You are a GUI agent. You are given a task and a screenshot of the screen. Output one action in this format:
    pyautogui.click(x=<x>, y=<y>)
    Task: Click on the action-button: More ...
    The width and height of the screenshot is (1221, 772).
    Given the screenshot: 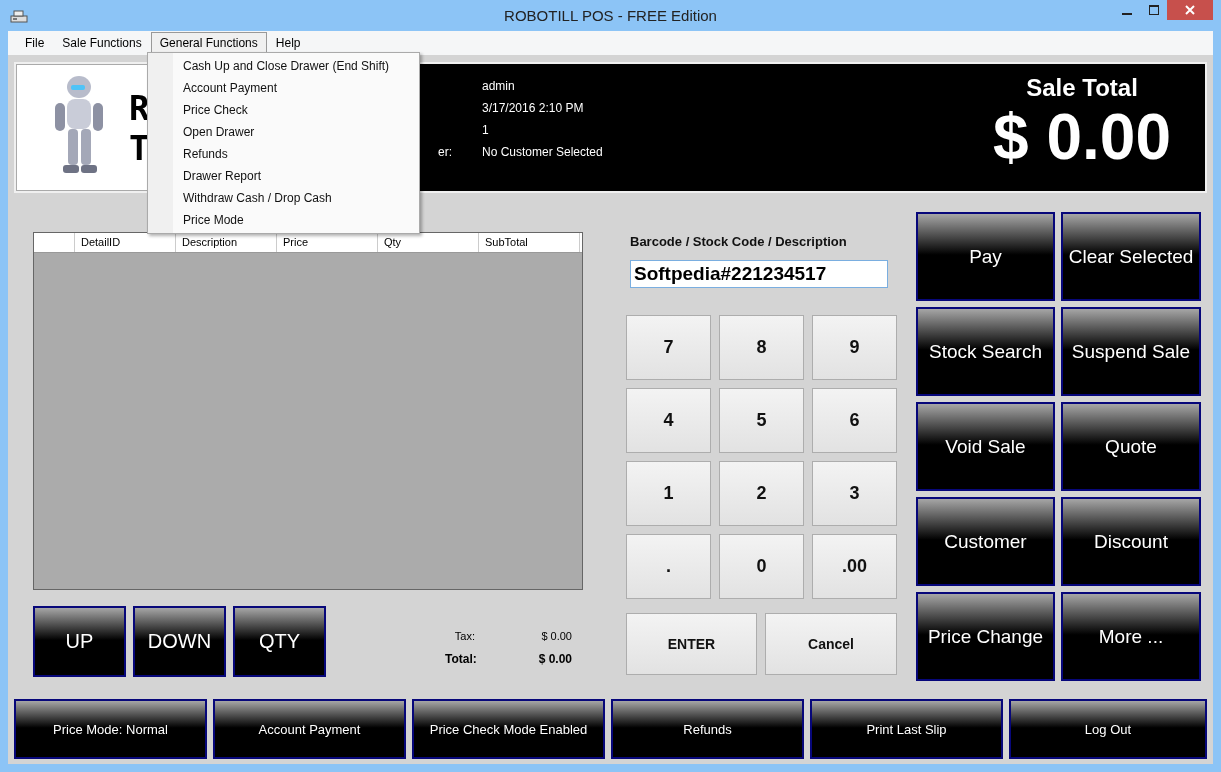 What is the action you would take?
    pyautogui.click(x=1131, y=636)
    